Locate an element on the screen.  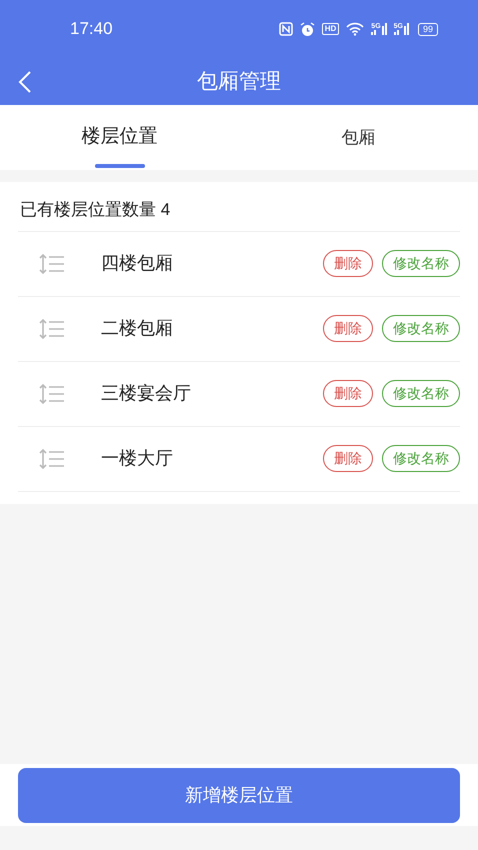
wifi-icon is located at coordinates (355, 29).